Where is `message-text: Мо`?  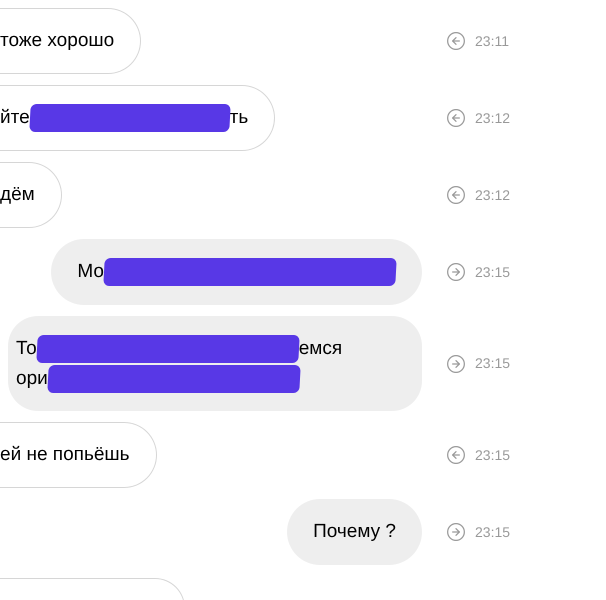
message-text: Мо is located at coordinates (90, 272).